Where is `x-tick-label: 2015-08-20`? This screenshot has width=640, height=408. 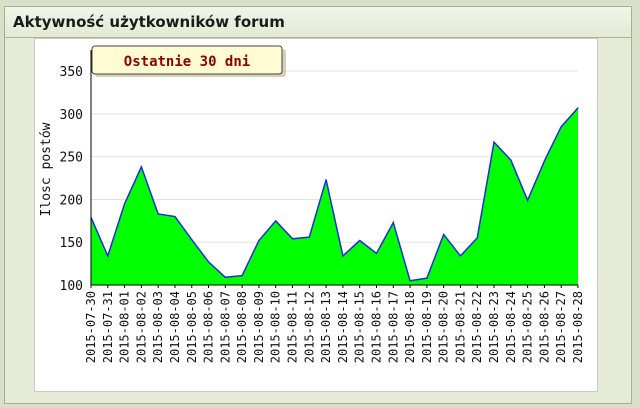 x-tick-label: 2015-08-20 is located at coordinates (444, 327).